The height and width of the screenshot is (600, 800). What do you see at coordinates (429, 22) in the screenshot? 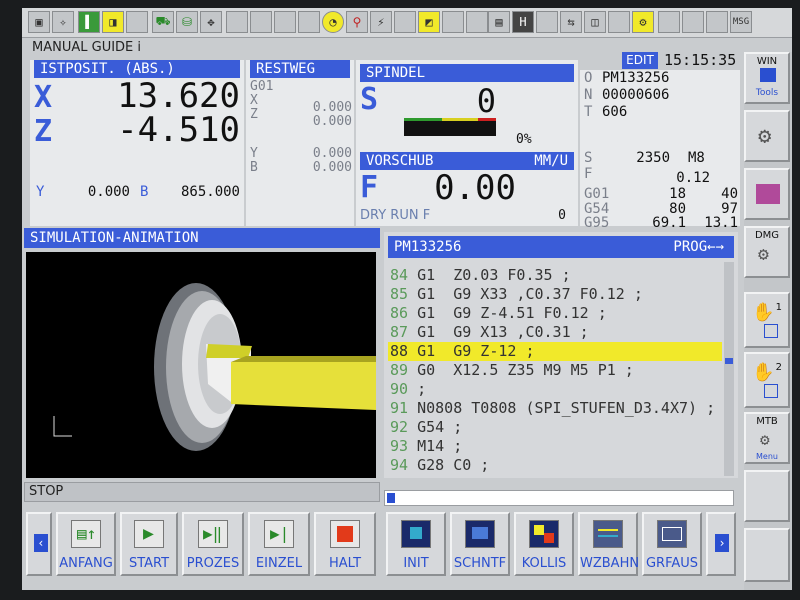
I see `door-icon: ◩` at bounding box center [429, 22].